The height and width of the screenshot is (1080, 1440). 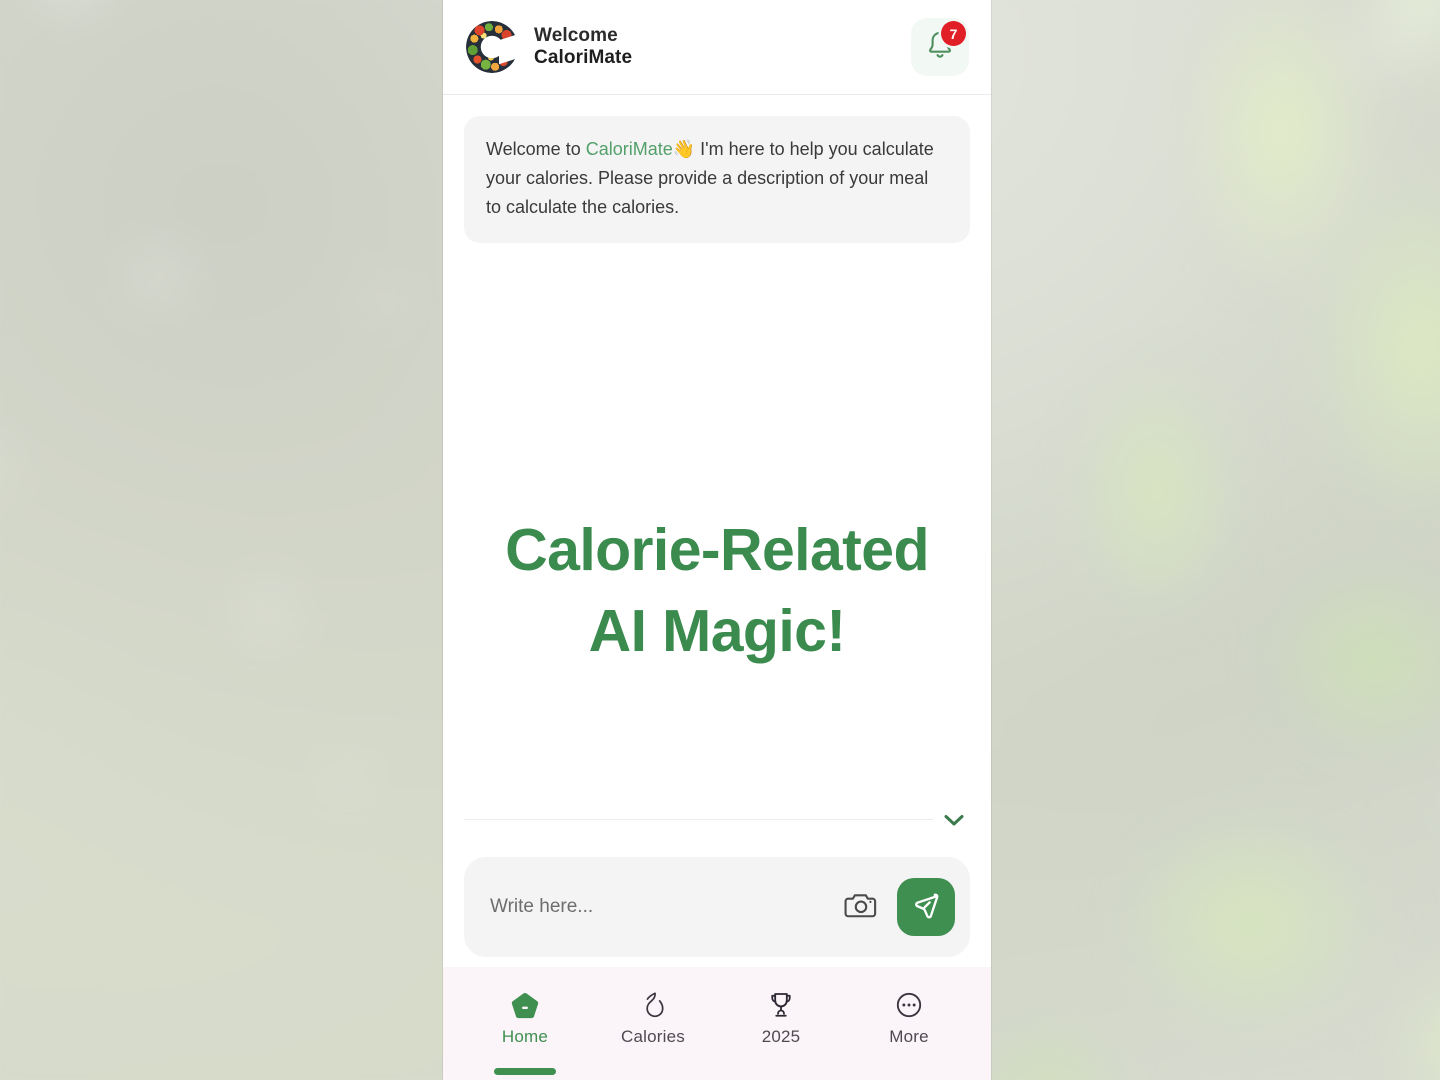 I want to click on scroll-to-bottom-button, so click(x=954, y=822).